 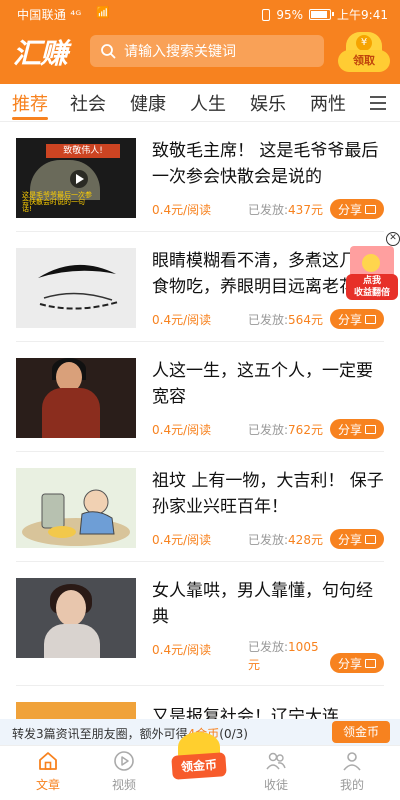 What do you see at coordinates (373, 269) in the screenshot?
I see `floating-reward-ad: 点我 收益翻倍 ✕` at bounding box center [373, 269].